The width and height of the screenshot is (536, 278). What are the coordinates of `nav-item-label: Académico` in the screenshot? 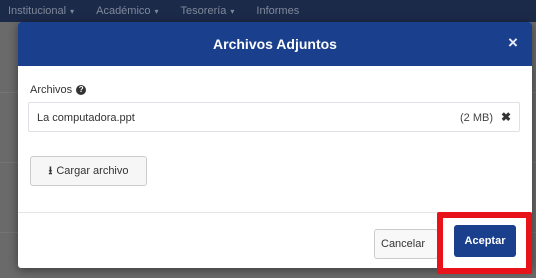 It's located at (123, 11).